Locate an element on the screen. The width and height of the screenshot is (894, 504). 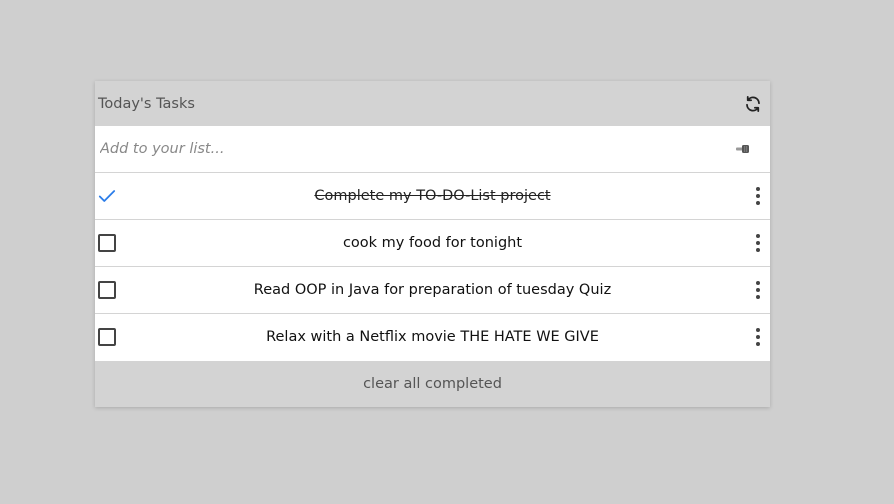
task-row: Complete my TO-DO-List project is located at coordinates (432, 196).